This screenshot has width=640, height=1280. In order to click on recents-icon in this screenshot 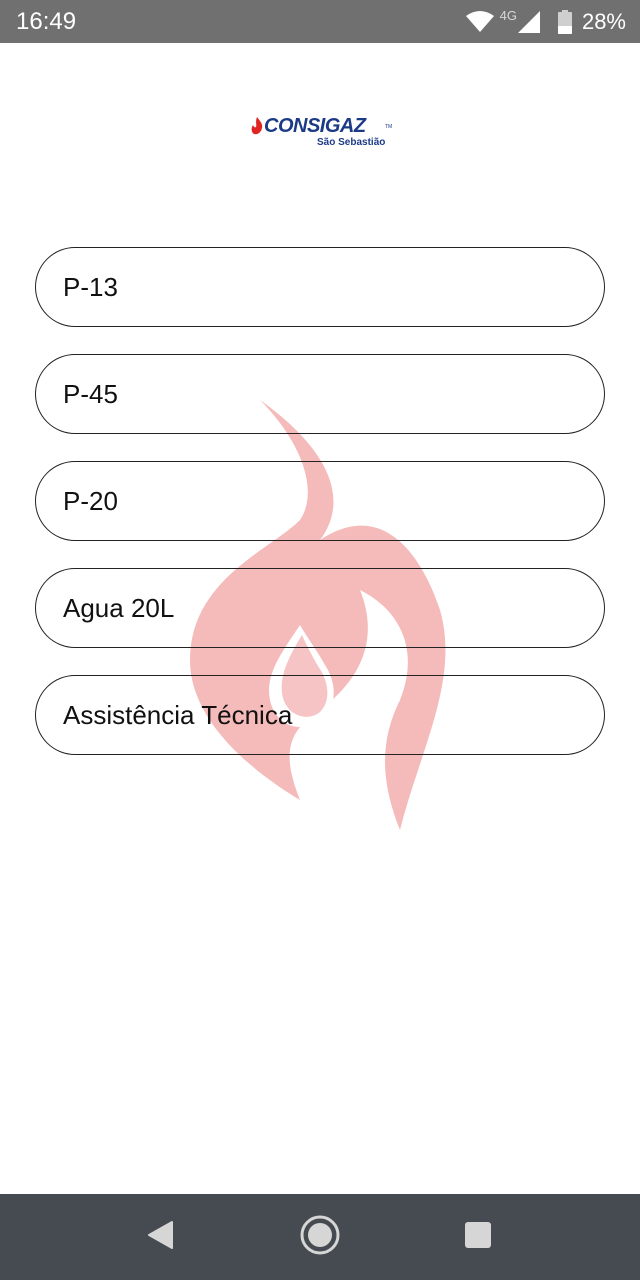, I will do `click(478, 1237)`.